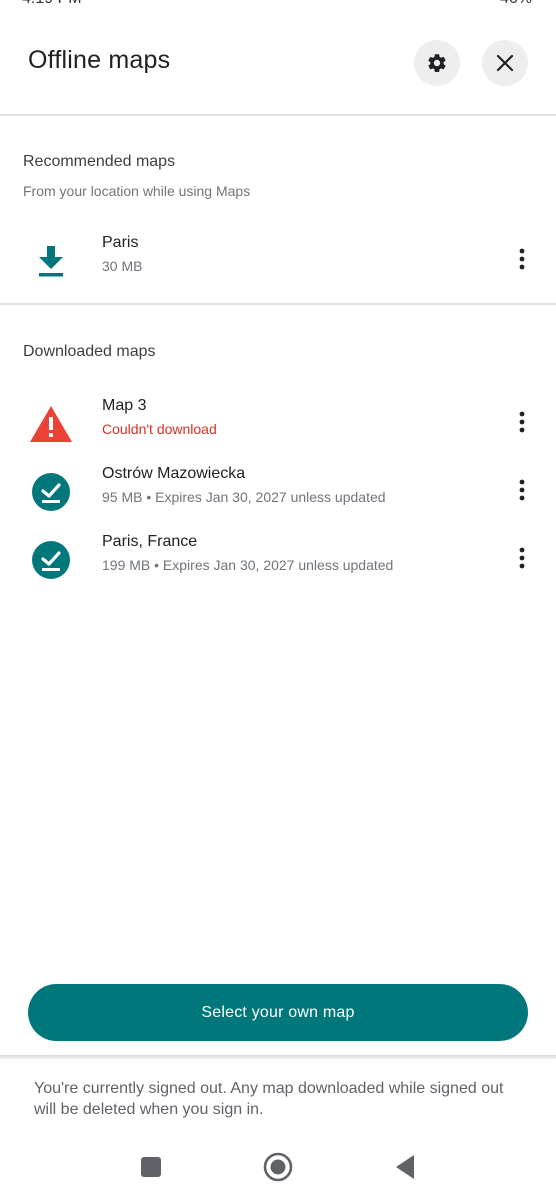 This screenshot has width=556, height=1200. I want to click on settings-button, so click(437, 63).